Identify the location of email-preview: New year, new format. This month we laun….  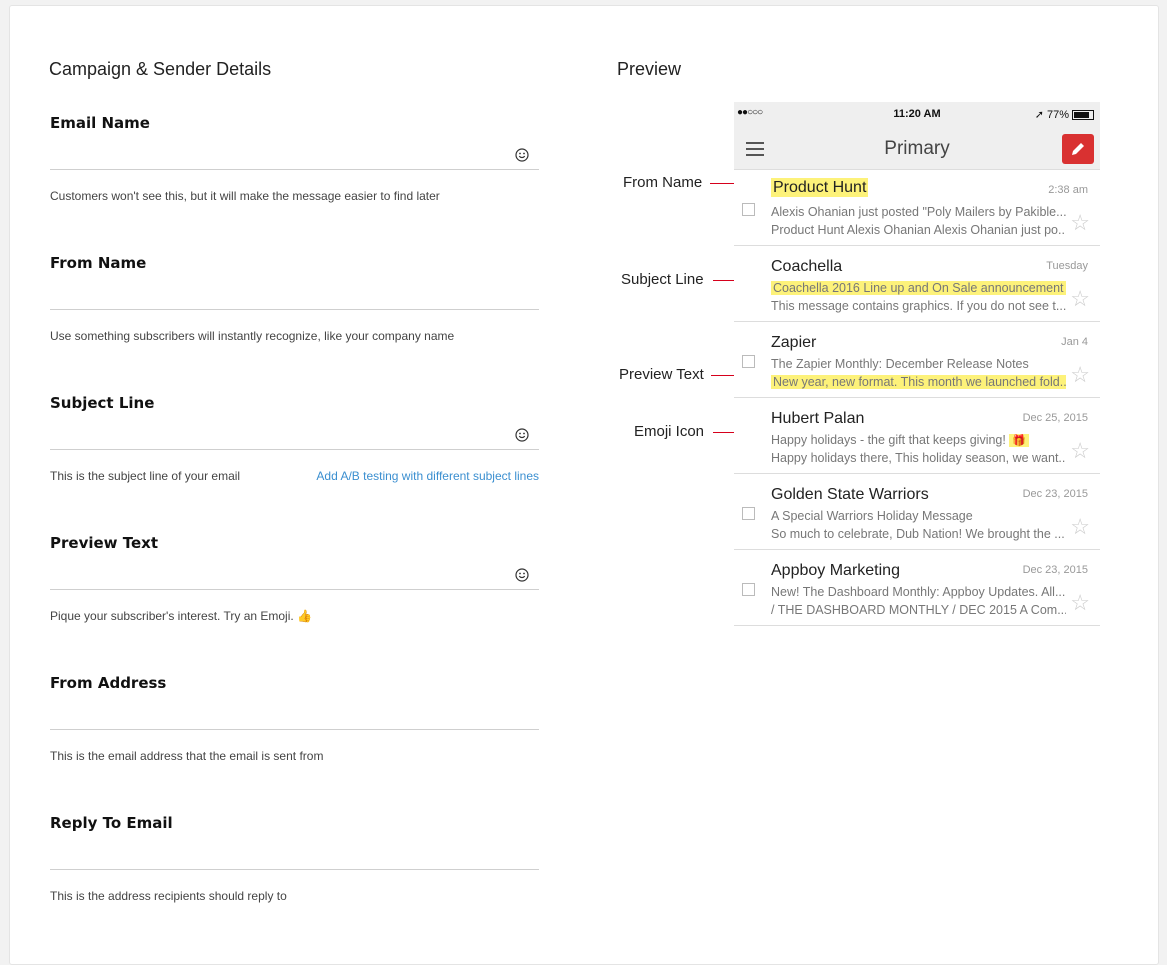
(918, 382).